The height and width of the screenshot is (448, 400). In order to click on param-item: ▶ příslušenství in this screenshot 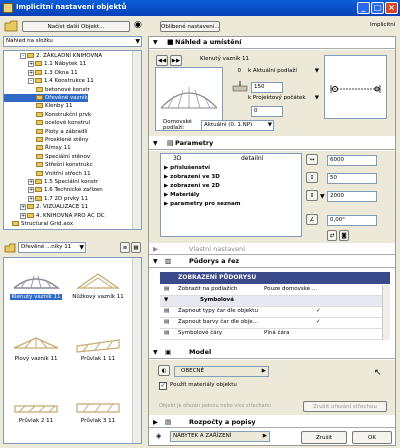, I will do `click(231, 168)`.